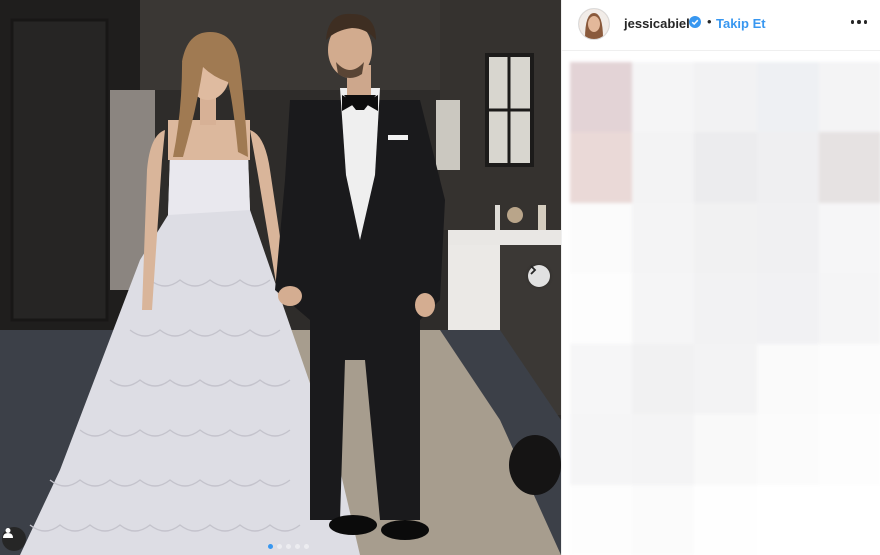 The height and width of the screenshot is (555, 880). What do you see at coordinates (657, 23) in the screenshot?
I see `username: jessicabiel` at bounding box center [657, 23].